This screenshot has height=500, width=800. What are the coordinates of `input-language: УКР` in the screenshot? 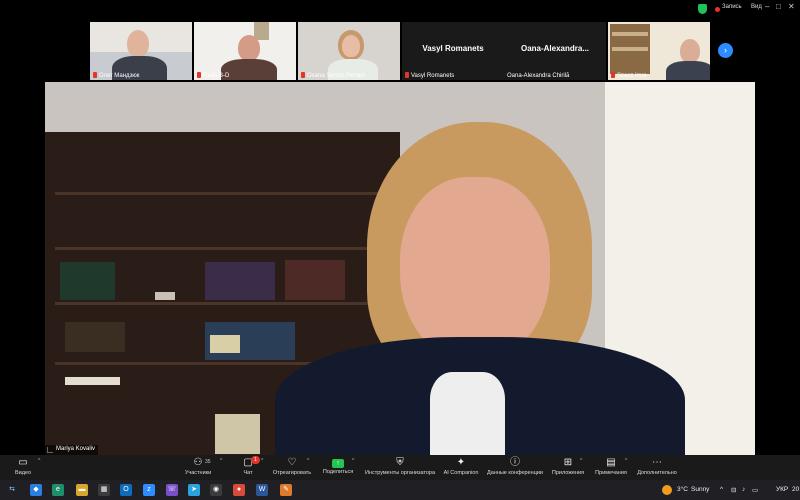 It's located at (782, 489).